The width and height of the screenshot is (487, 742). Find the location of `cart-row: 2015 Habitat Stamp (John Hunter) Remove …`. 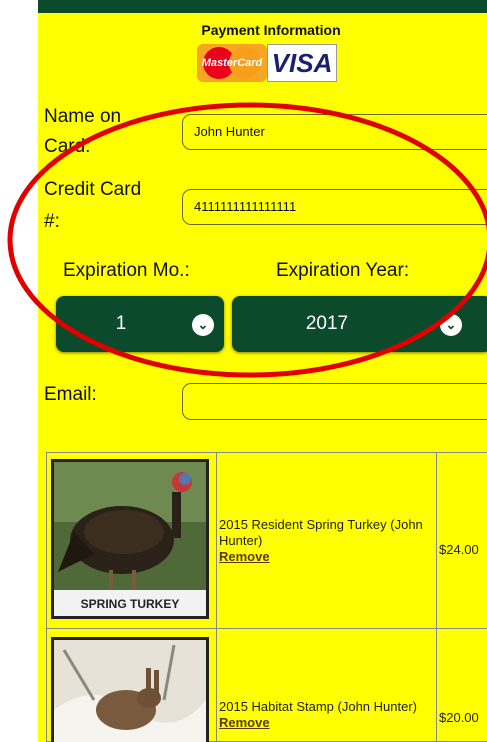

cart-row: 2015 Habitat Stamp (John Hunter) Remove … is located at coordinates (267, 685).